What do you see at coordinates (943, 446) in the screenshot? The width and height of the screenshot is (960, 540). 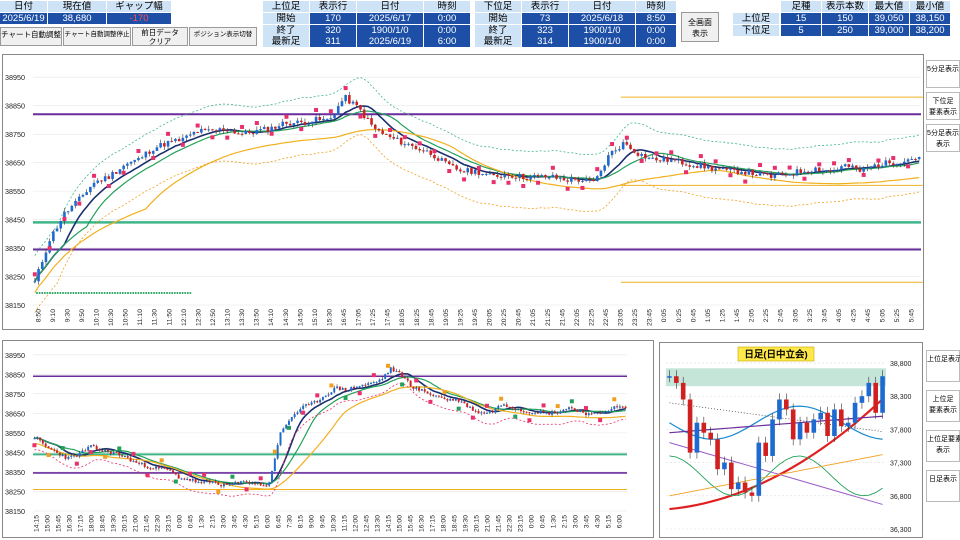 I see `side-bottom-button-2: 上位足要素 表示` at bounding box center [943, 446].